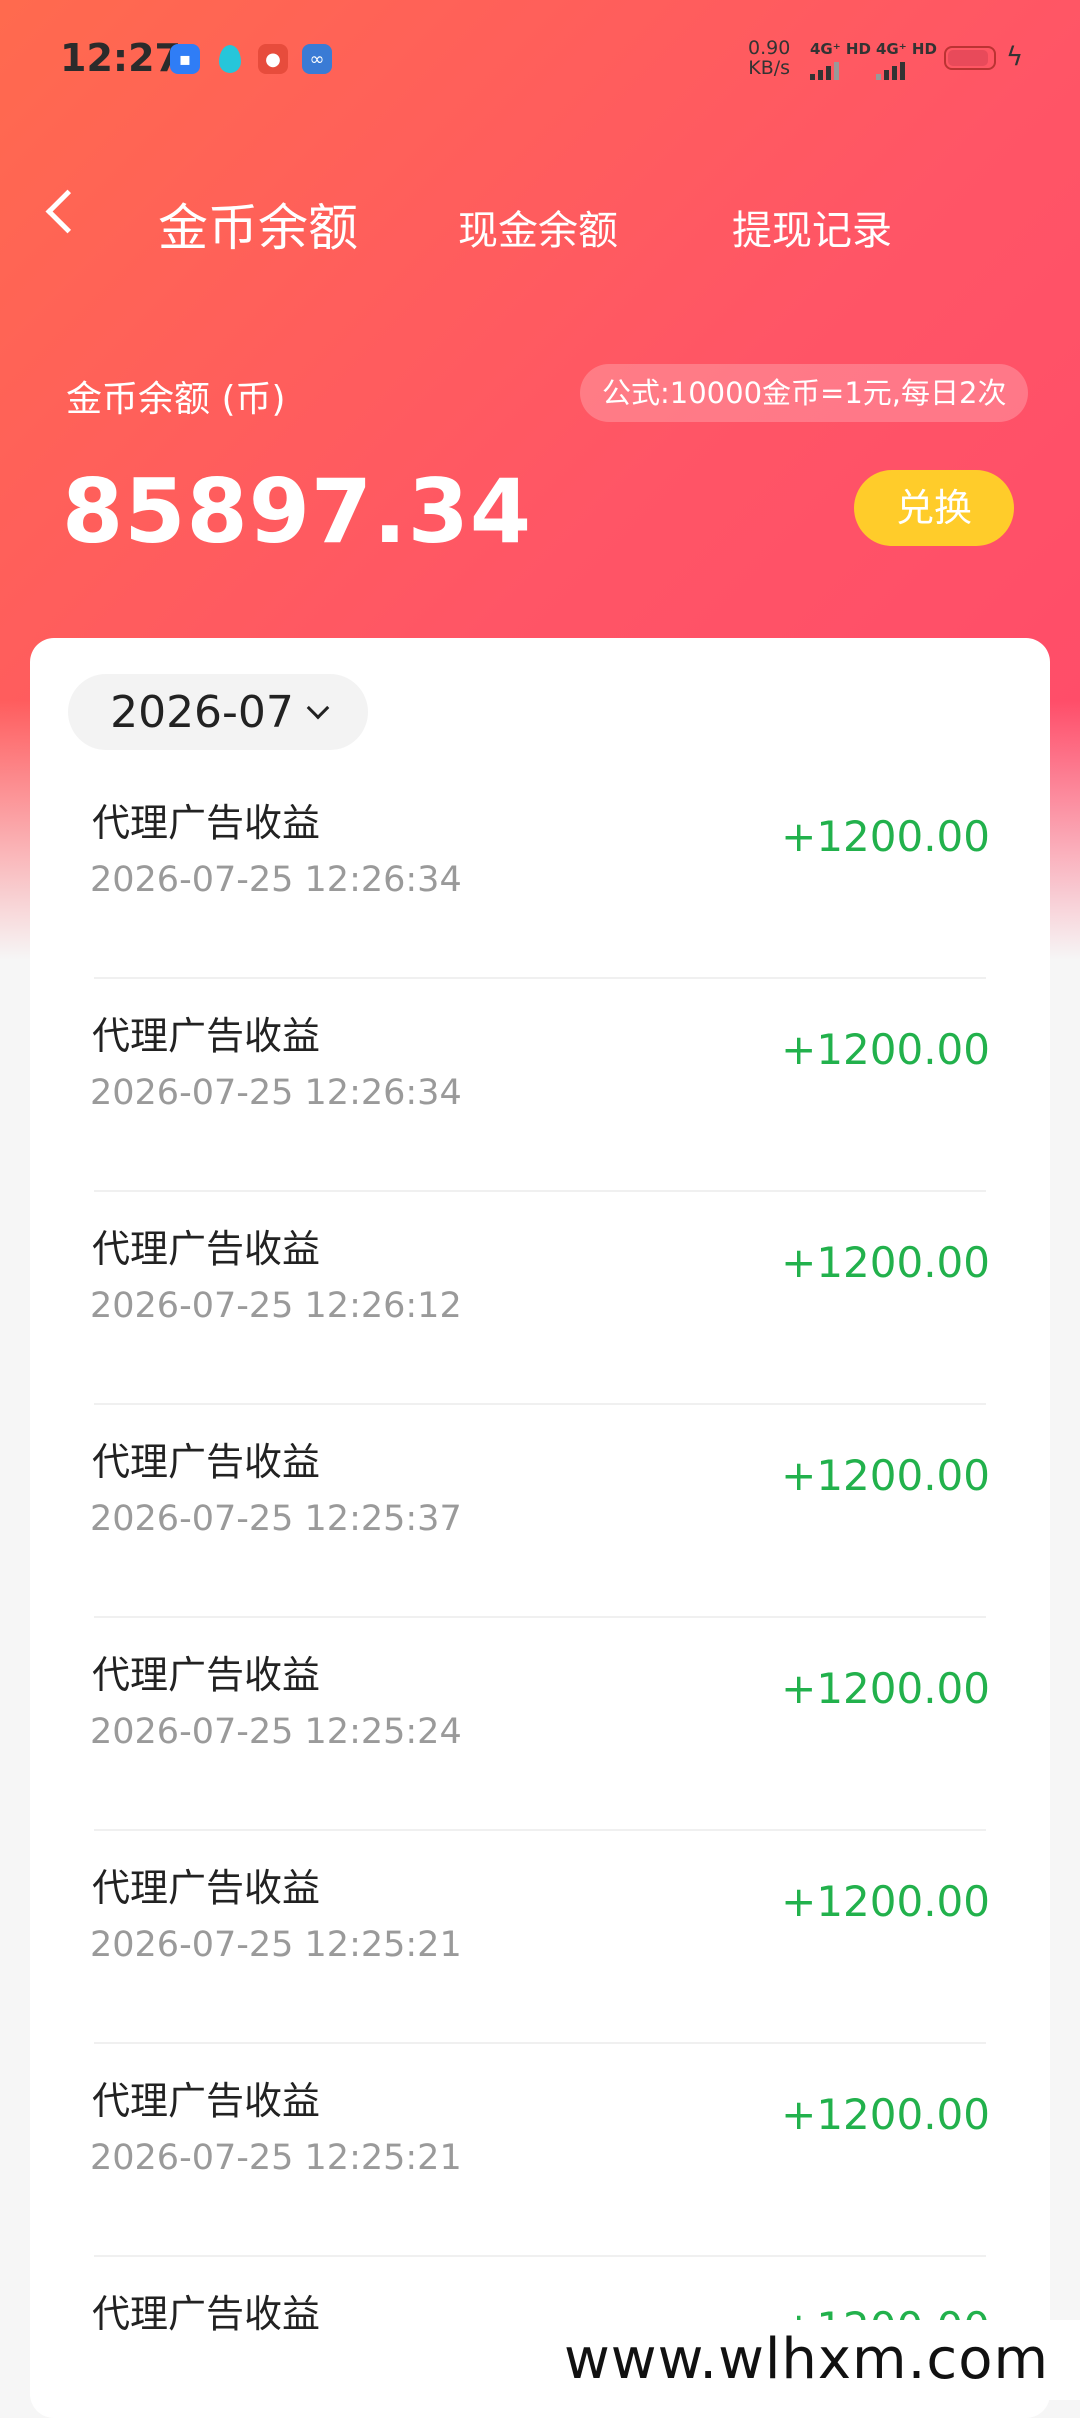 The width and height of the screenshot is (1080, 2418). Describe the element at coordinates (273, 59) in the screenshot. I see `app-notification-icon: ●` at that location.